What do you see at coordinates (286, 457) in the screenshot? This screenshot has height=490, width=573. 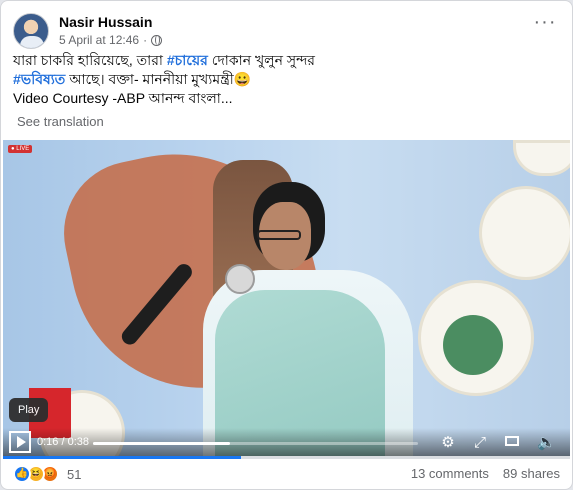 I see `video-progress-bar` at bounding box center [286, 457].